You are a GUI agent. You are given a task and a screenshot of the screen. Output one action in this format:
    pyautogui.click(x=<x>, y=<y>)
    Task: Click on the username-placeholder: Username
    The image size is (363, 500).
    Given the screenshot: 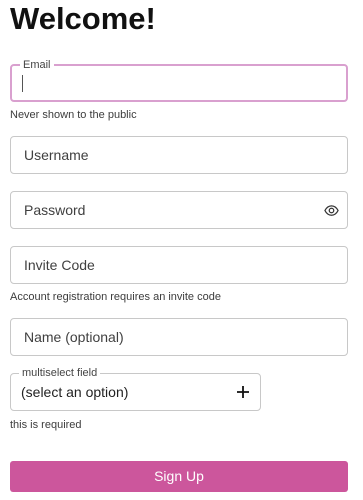 What is the action you would take?
    pyautogui.click(x=56, y=155)
    